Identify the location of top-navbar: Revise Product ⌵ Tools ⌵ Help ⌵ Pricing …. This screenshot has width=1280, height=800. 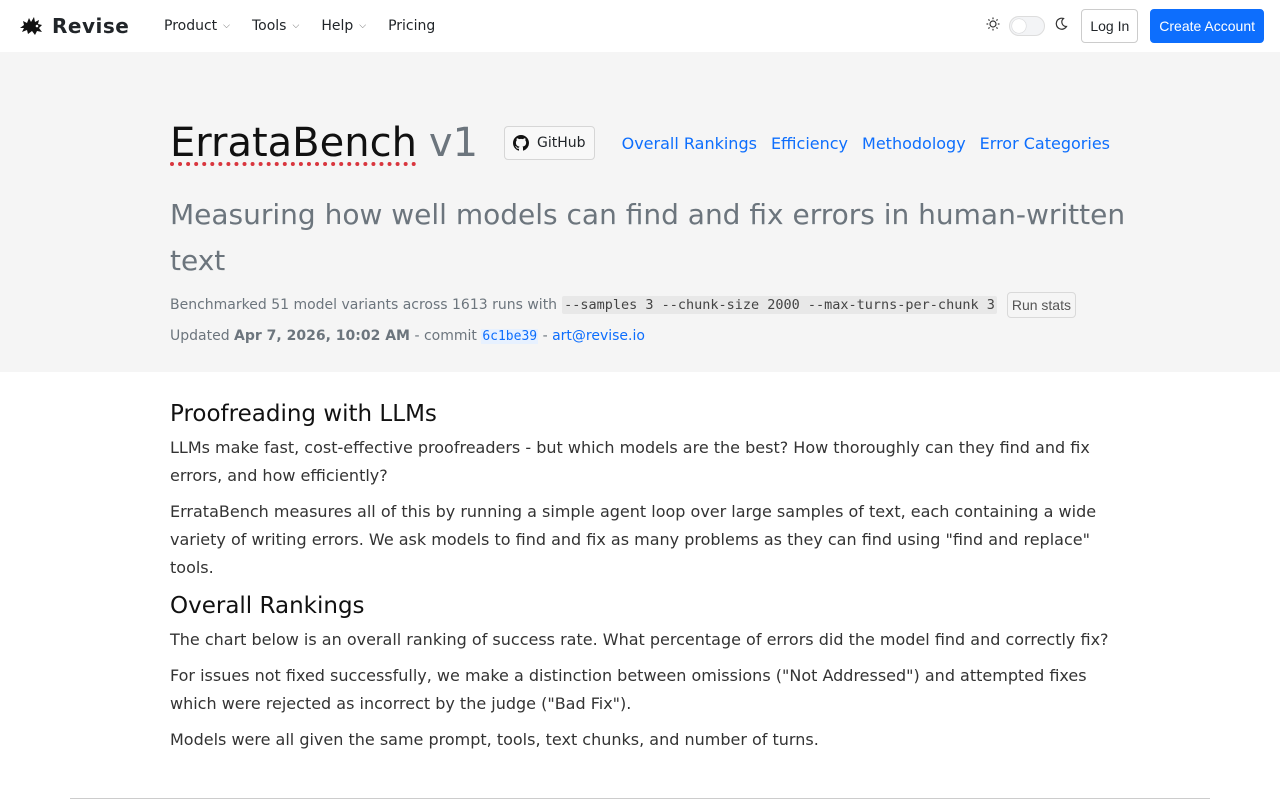
(640, 26).